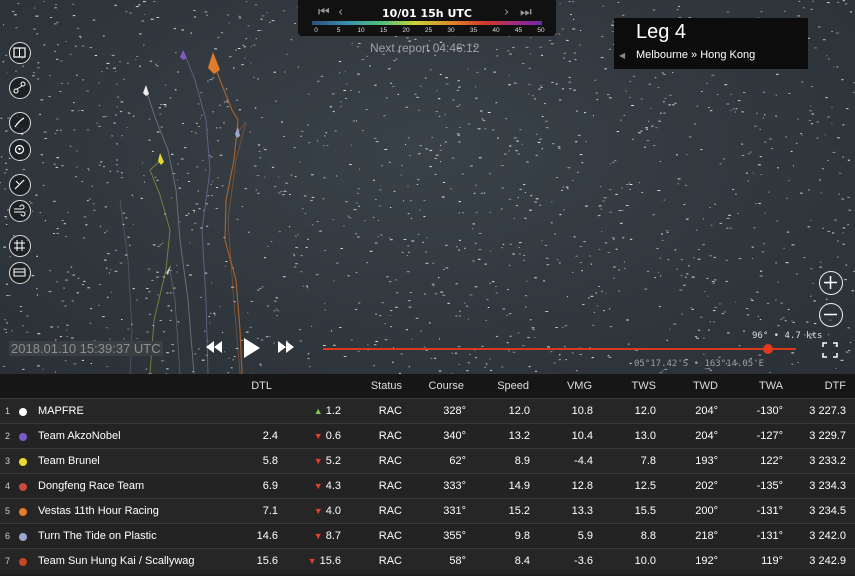 The image size is (855, 576). What do you see at coordinates (382, 386) in the screenshot?
I see `header-status: Status` at bounding box center [382, 386].